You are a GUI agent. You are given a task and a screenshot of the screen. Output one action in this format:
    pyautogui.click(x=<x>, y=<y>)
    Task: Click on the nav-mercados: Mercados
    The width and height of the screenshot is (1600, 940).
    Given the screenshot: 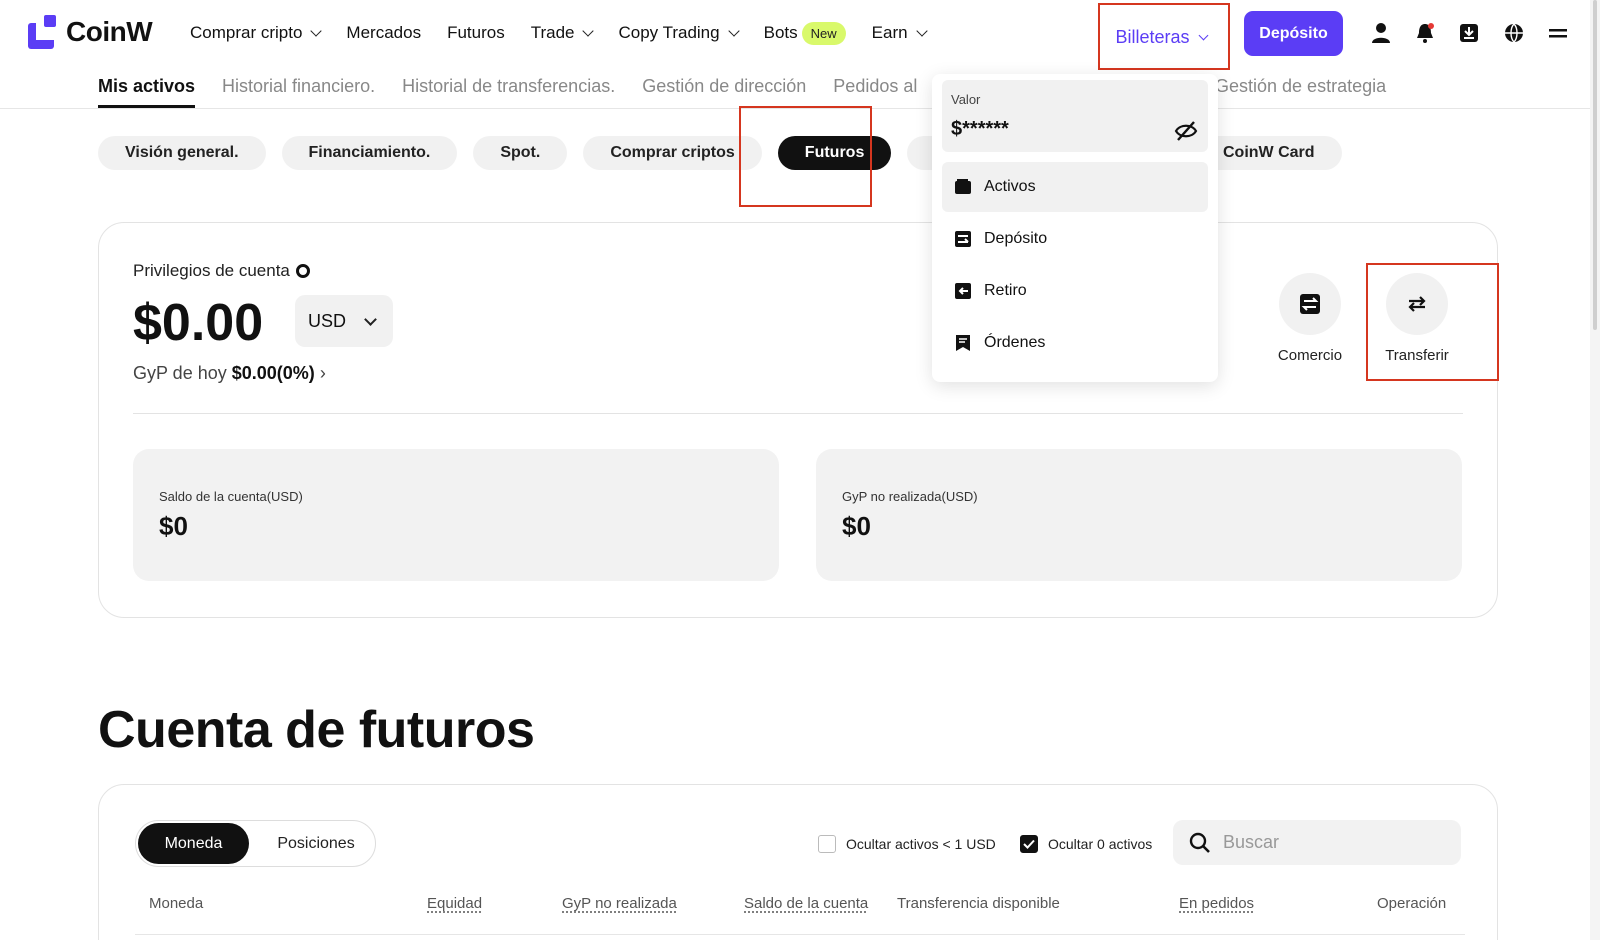 What is the action you would take?
    pyautogui.click(x=383, y=33)
    